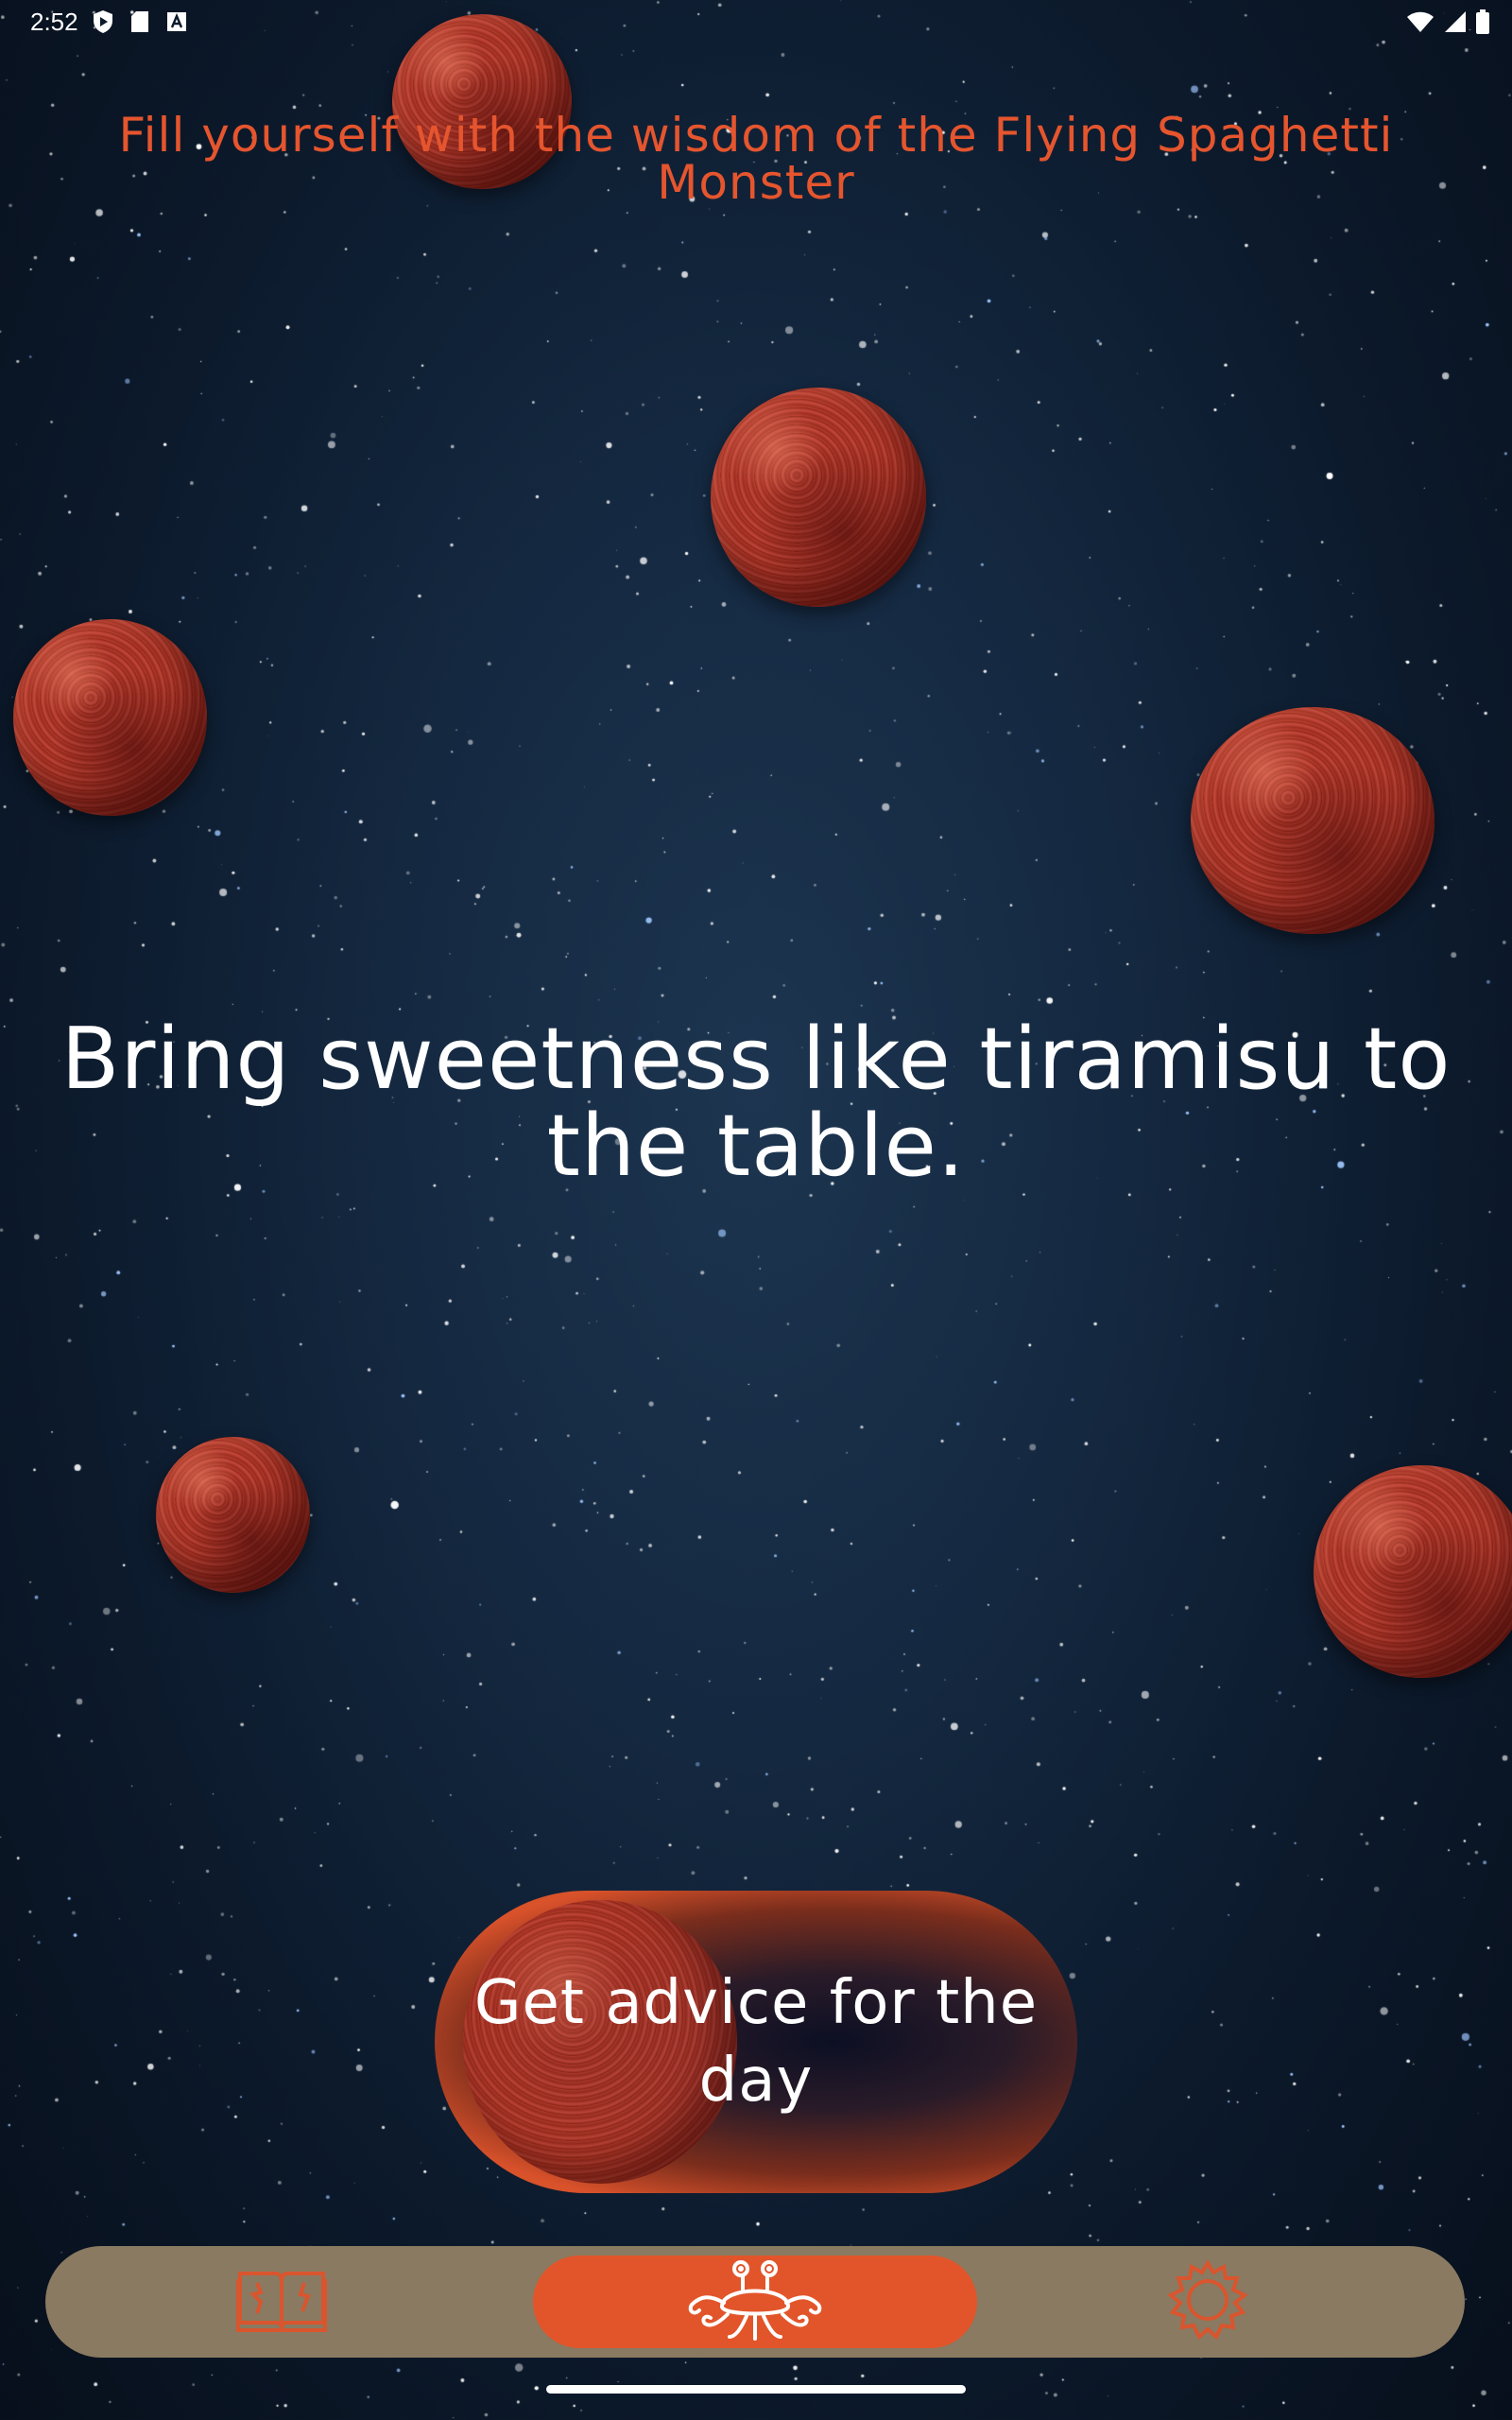  I want to click on nav-item-book, so click(281, 2302).